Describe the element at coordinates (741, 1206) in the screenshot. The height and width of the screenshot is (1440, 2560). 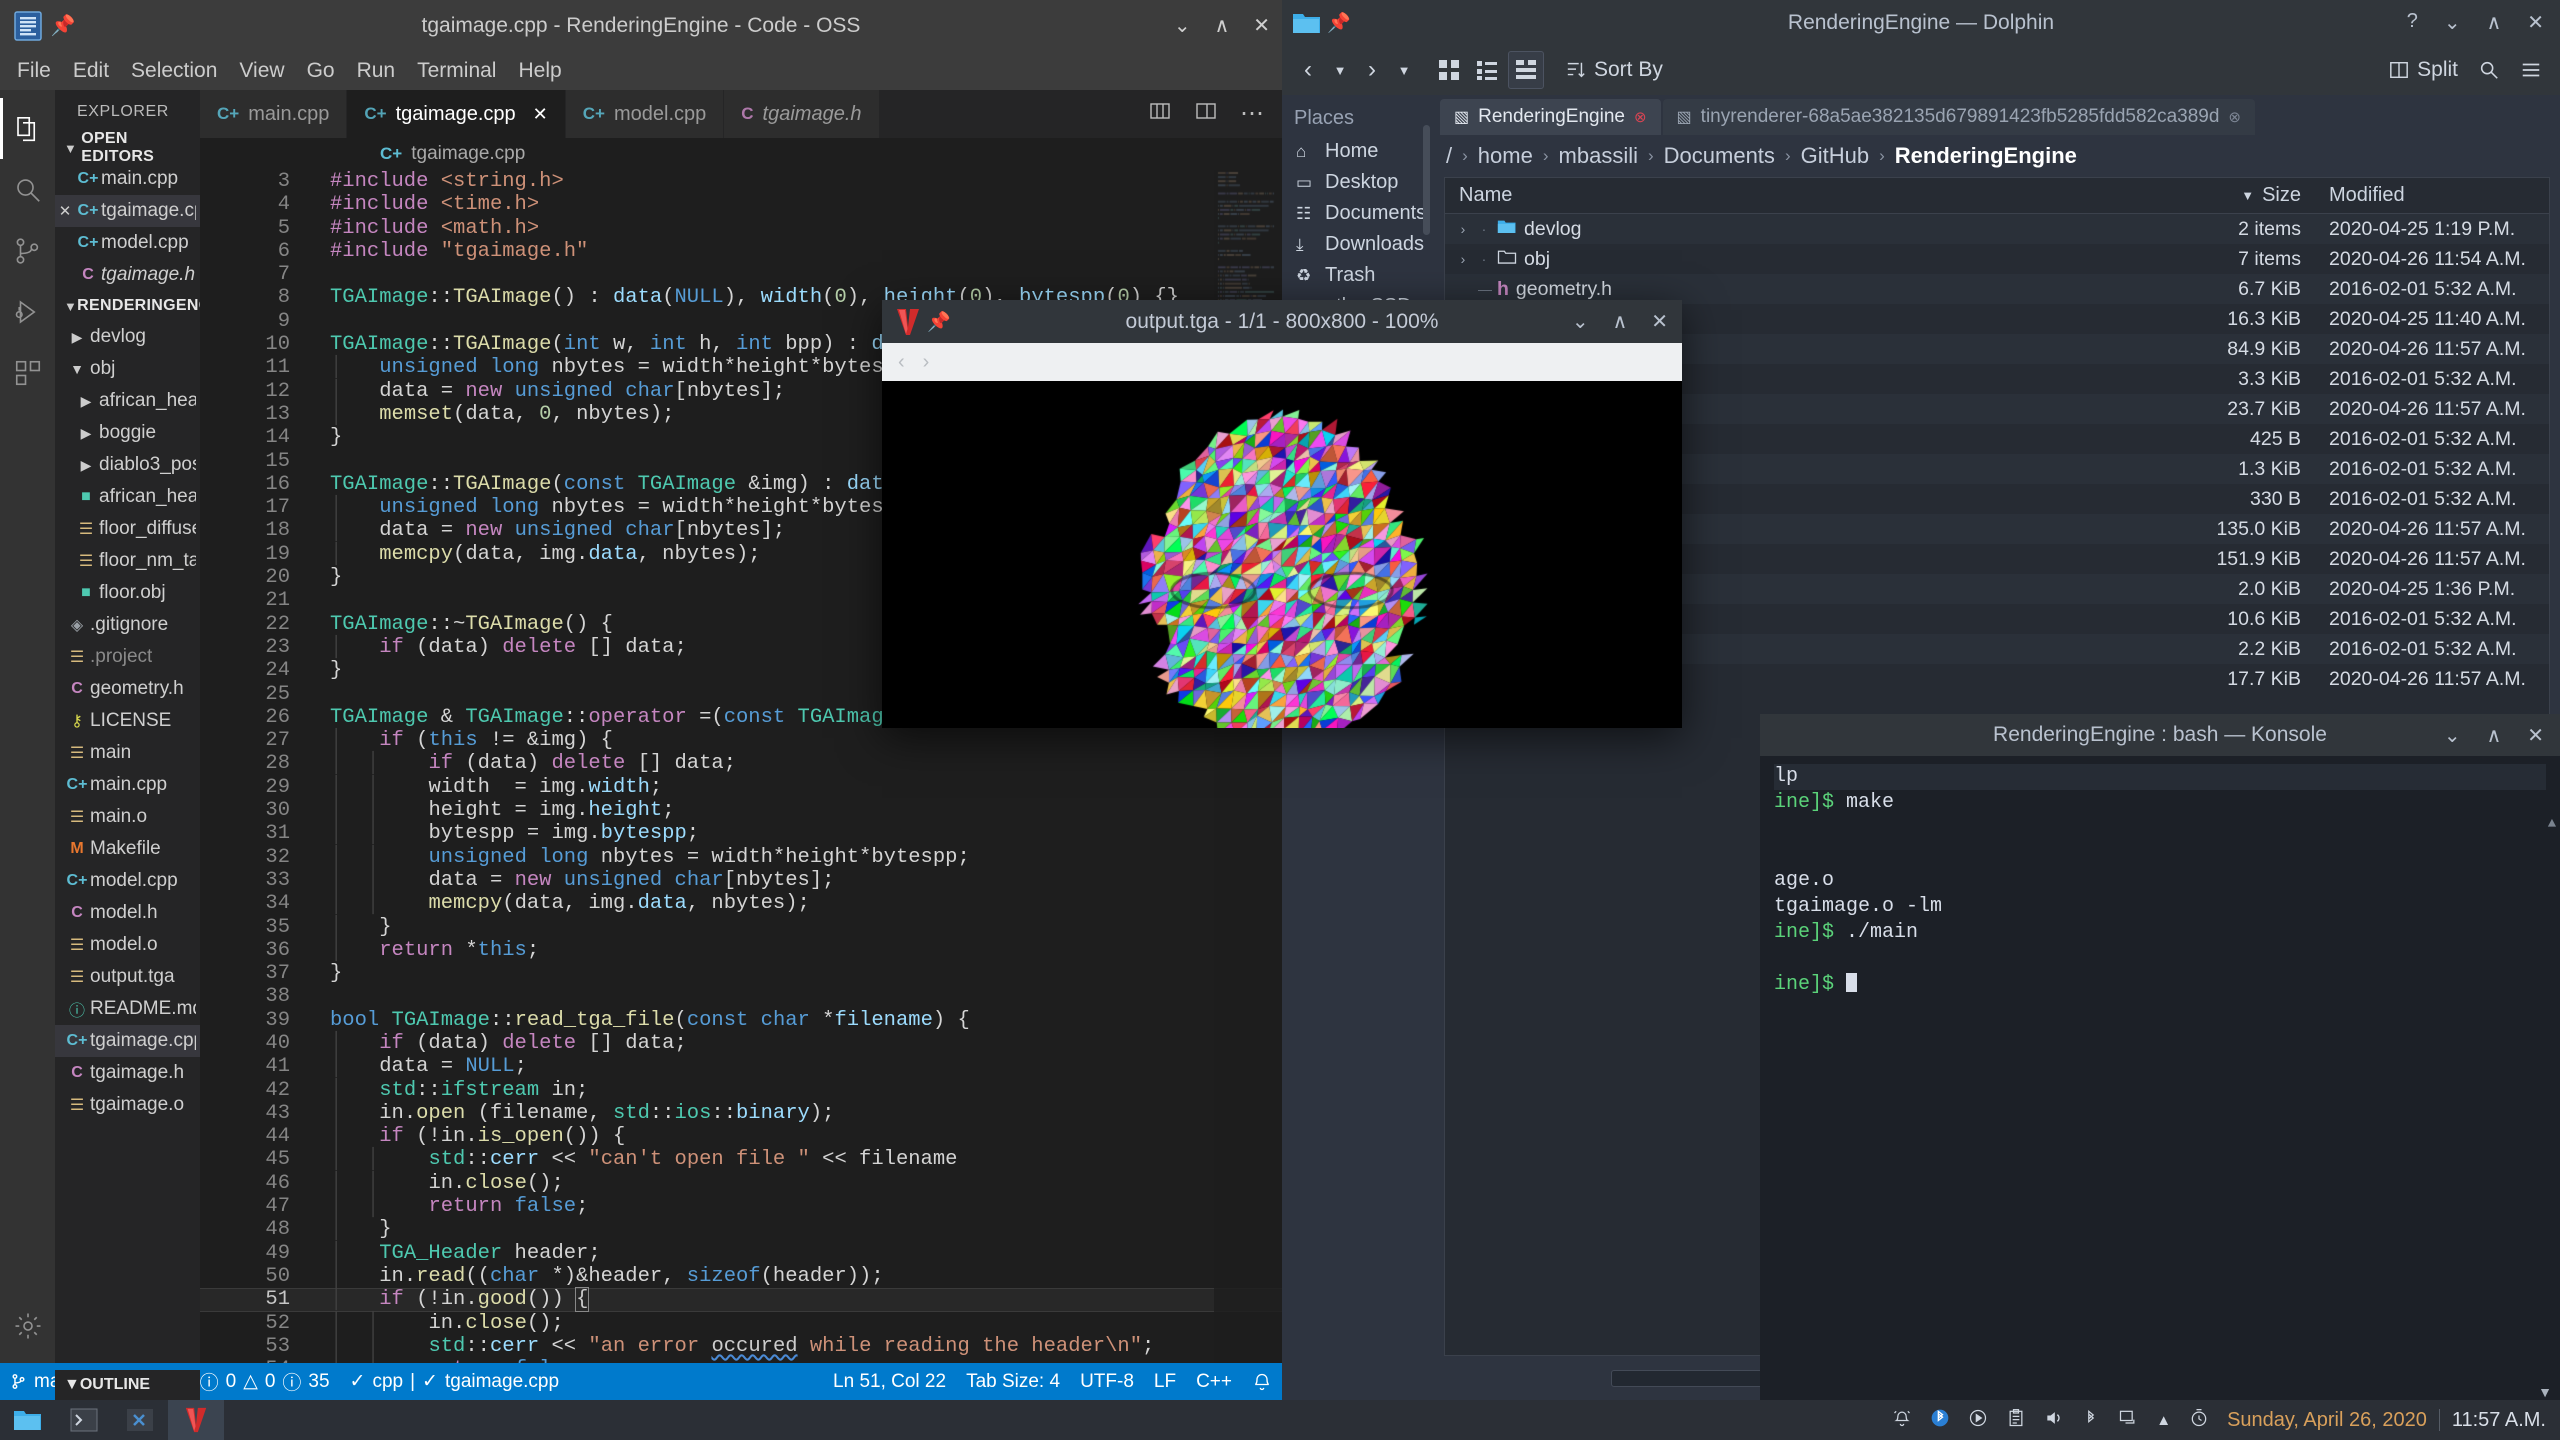
I see `code-line: 47 │ │ return false;` at that location.